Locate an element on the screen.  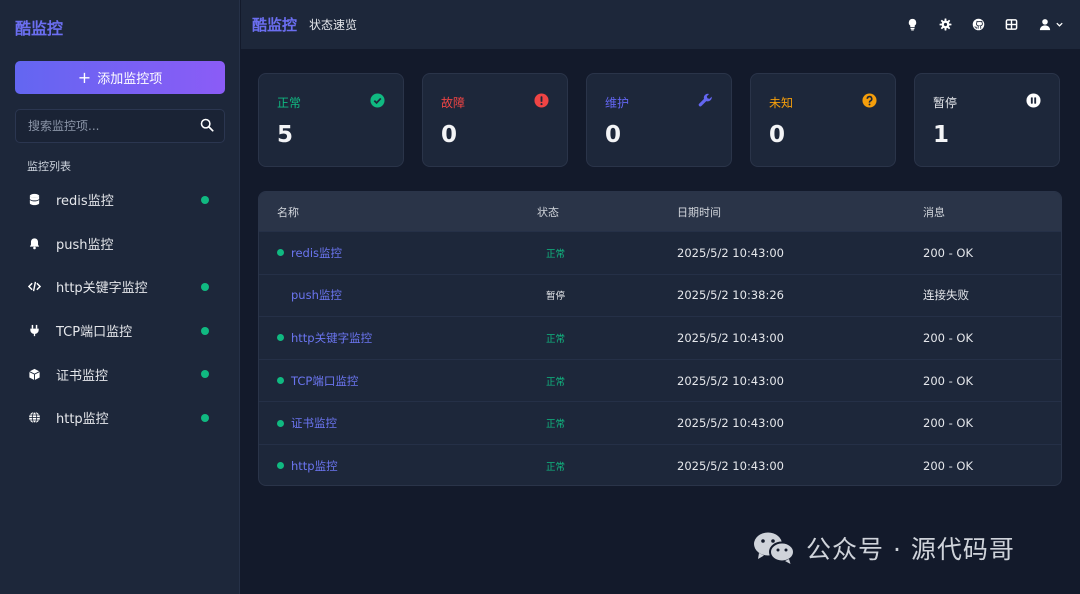
sidebar-item-label: http关键字监控 is located at coordinates (102, 289).